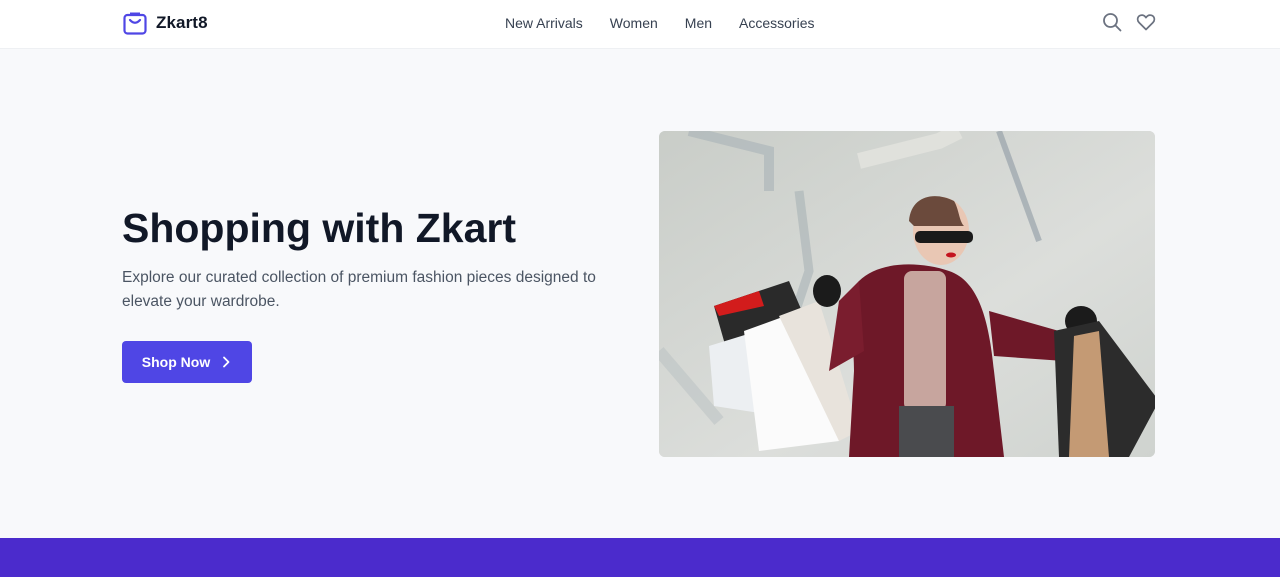  What do you see at coordinates (698, 23) in the screenshot?
I see `nav-item-men: Men` at bounding box center [698, 23].